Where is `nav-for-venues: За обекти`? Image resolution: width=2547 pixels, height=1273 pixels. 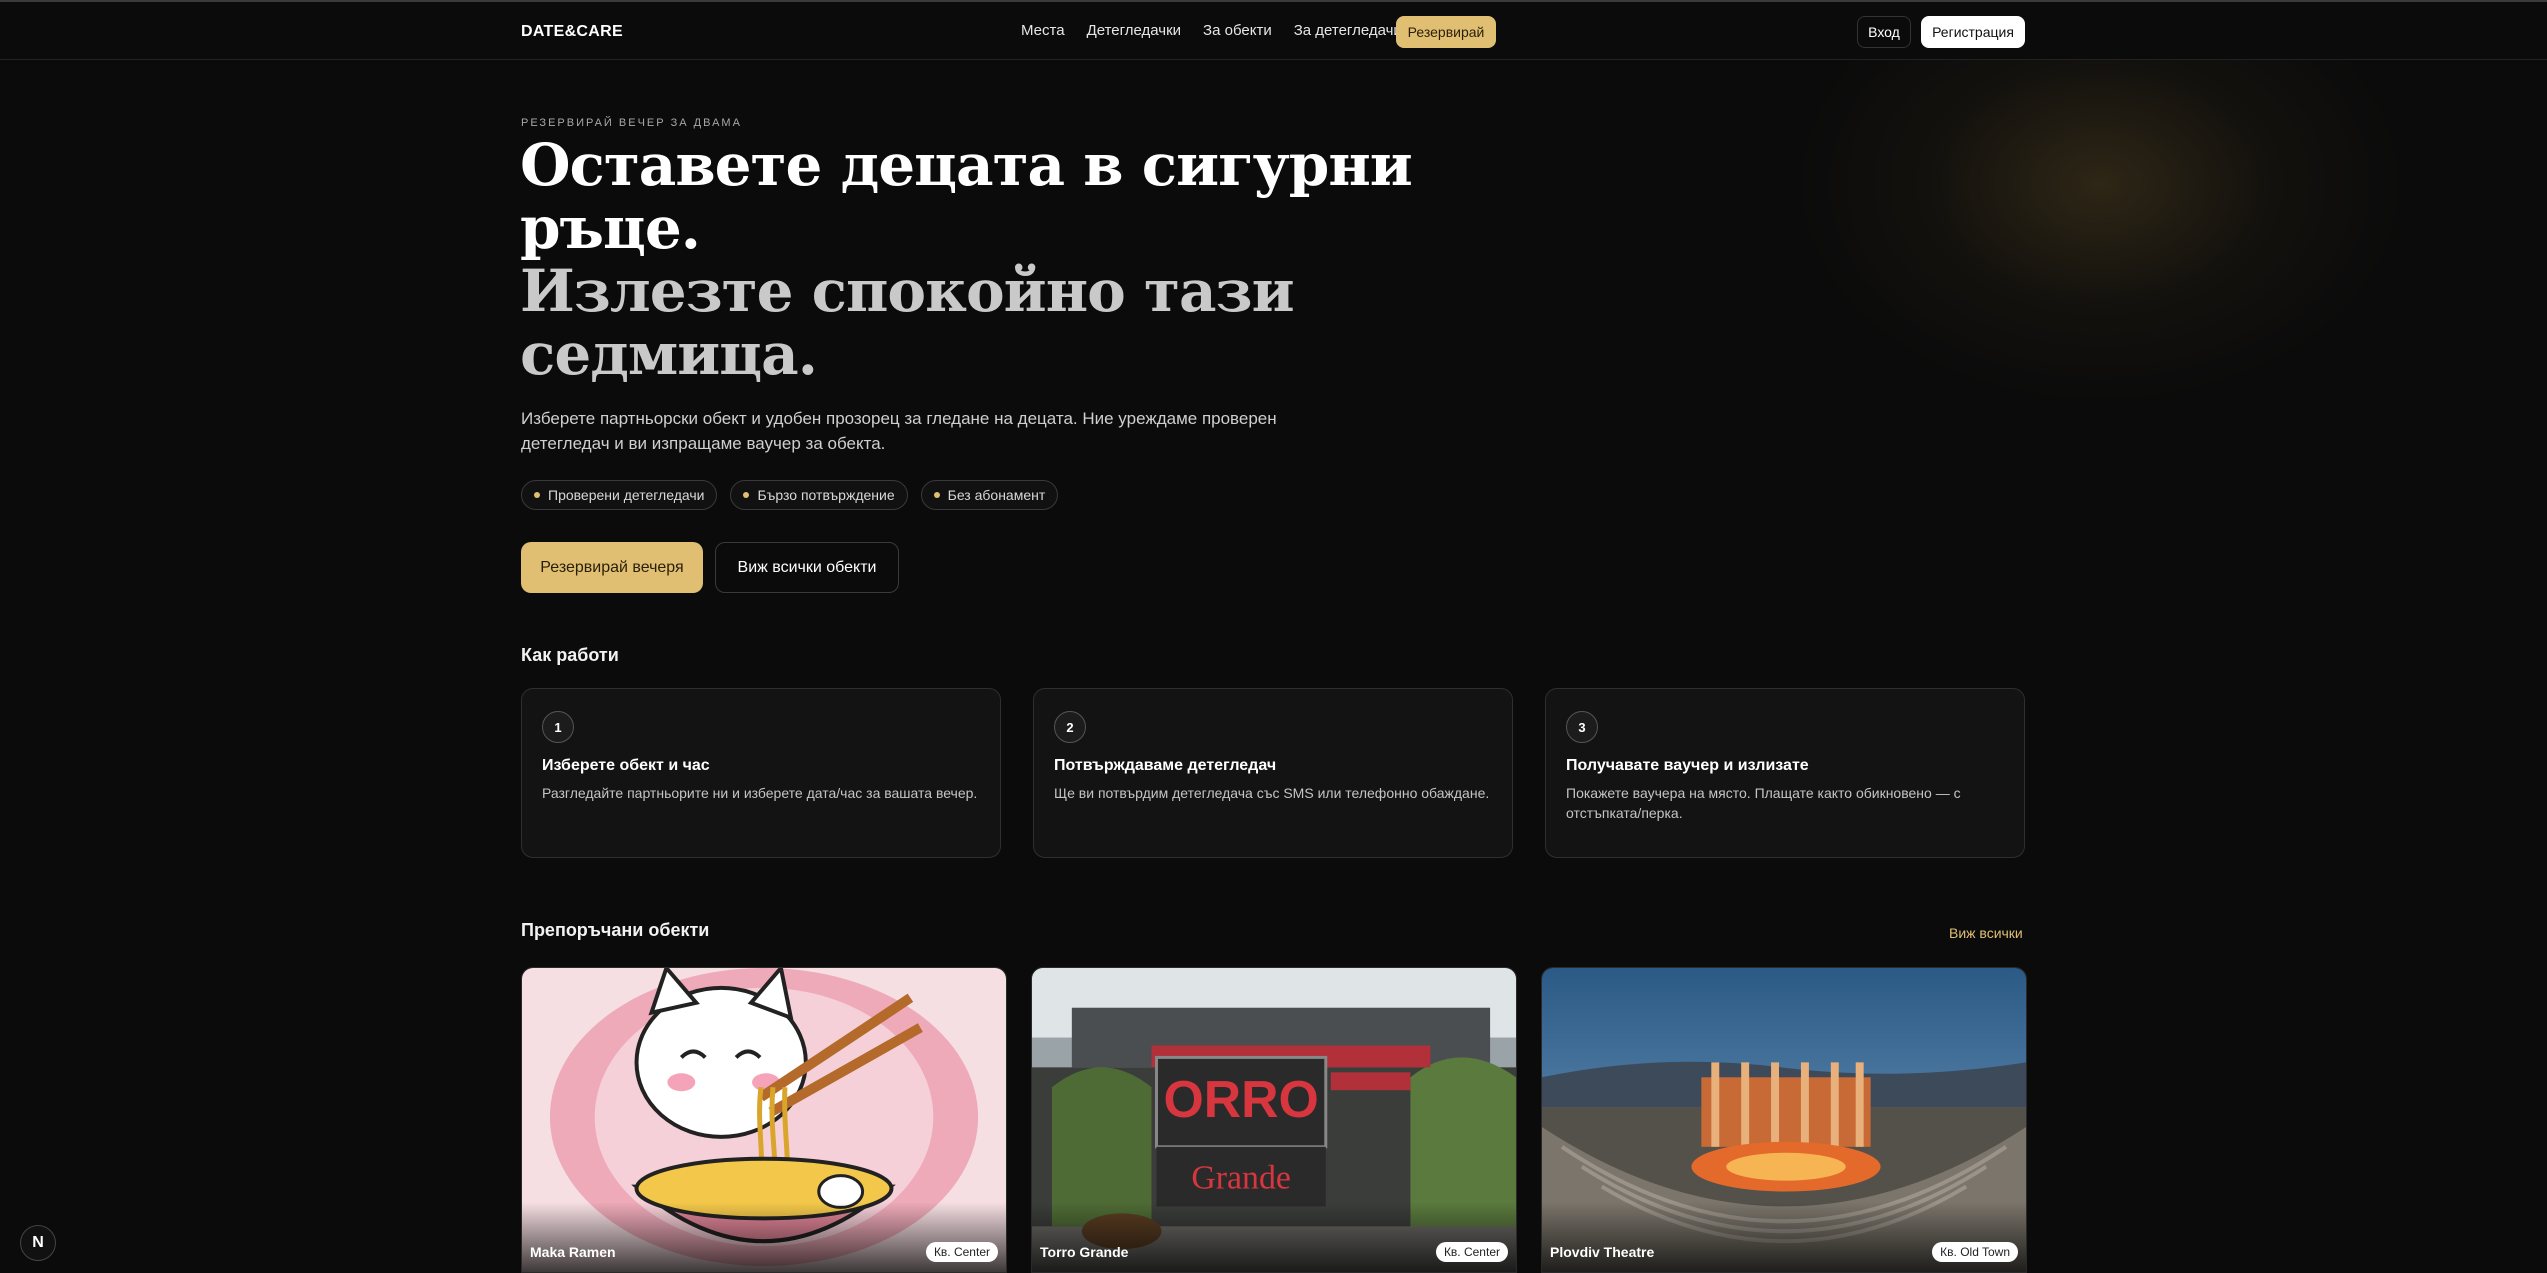
nav-for-venues: За обекти is located at coordinates (1237, 30).